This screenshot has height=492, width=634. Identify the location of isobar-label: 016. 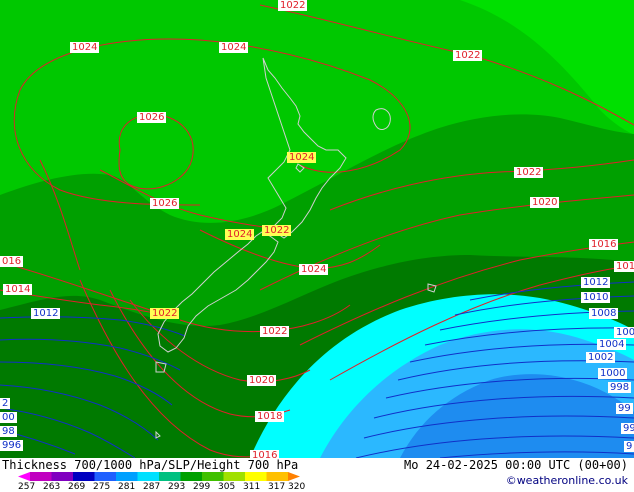
(12, 261).